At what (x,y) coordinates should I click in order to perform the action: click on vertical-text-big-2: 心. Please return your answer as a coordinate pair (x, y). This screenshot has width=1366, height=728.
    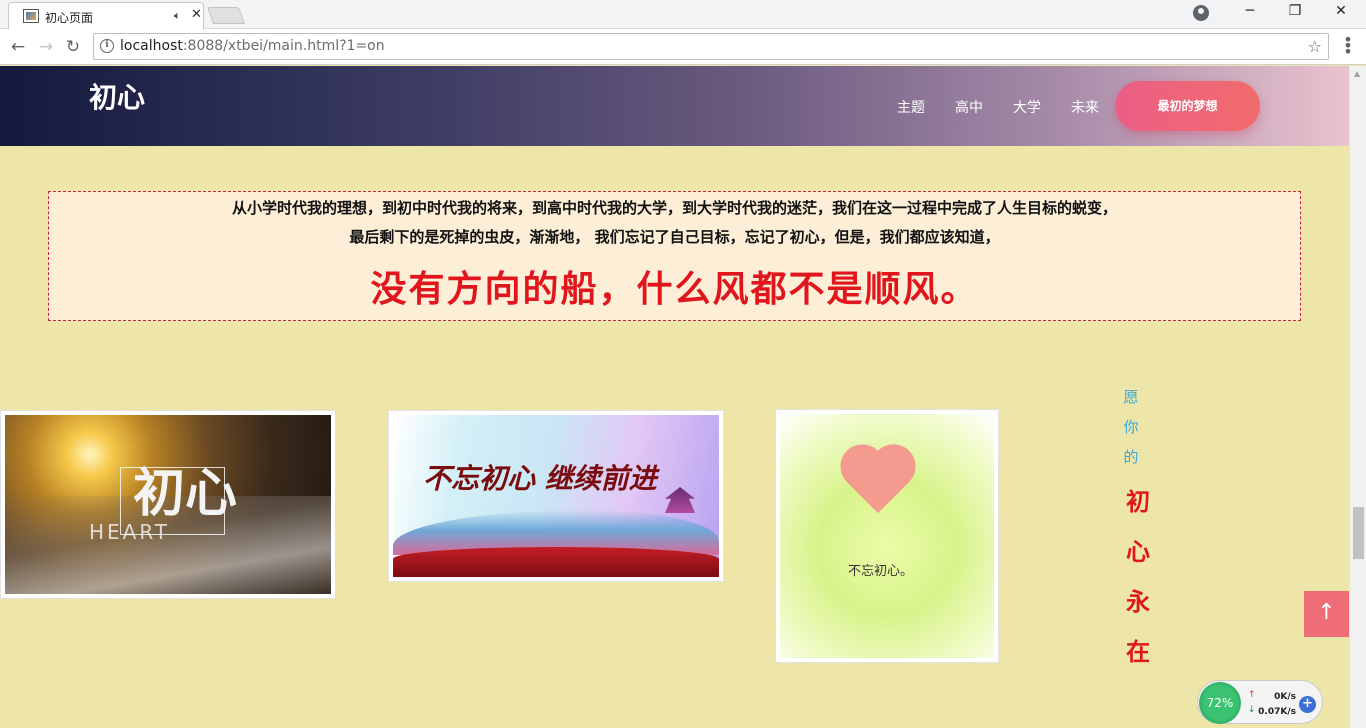
    Looking at the image, I should click on (1138, 551).